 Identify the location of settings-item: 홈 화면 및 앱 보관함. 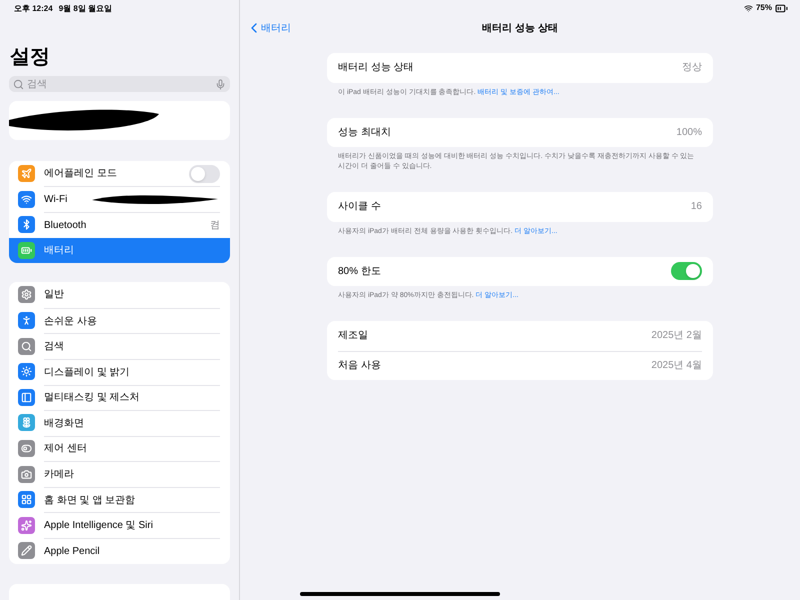
(119, 499).